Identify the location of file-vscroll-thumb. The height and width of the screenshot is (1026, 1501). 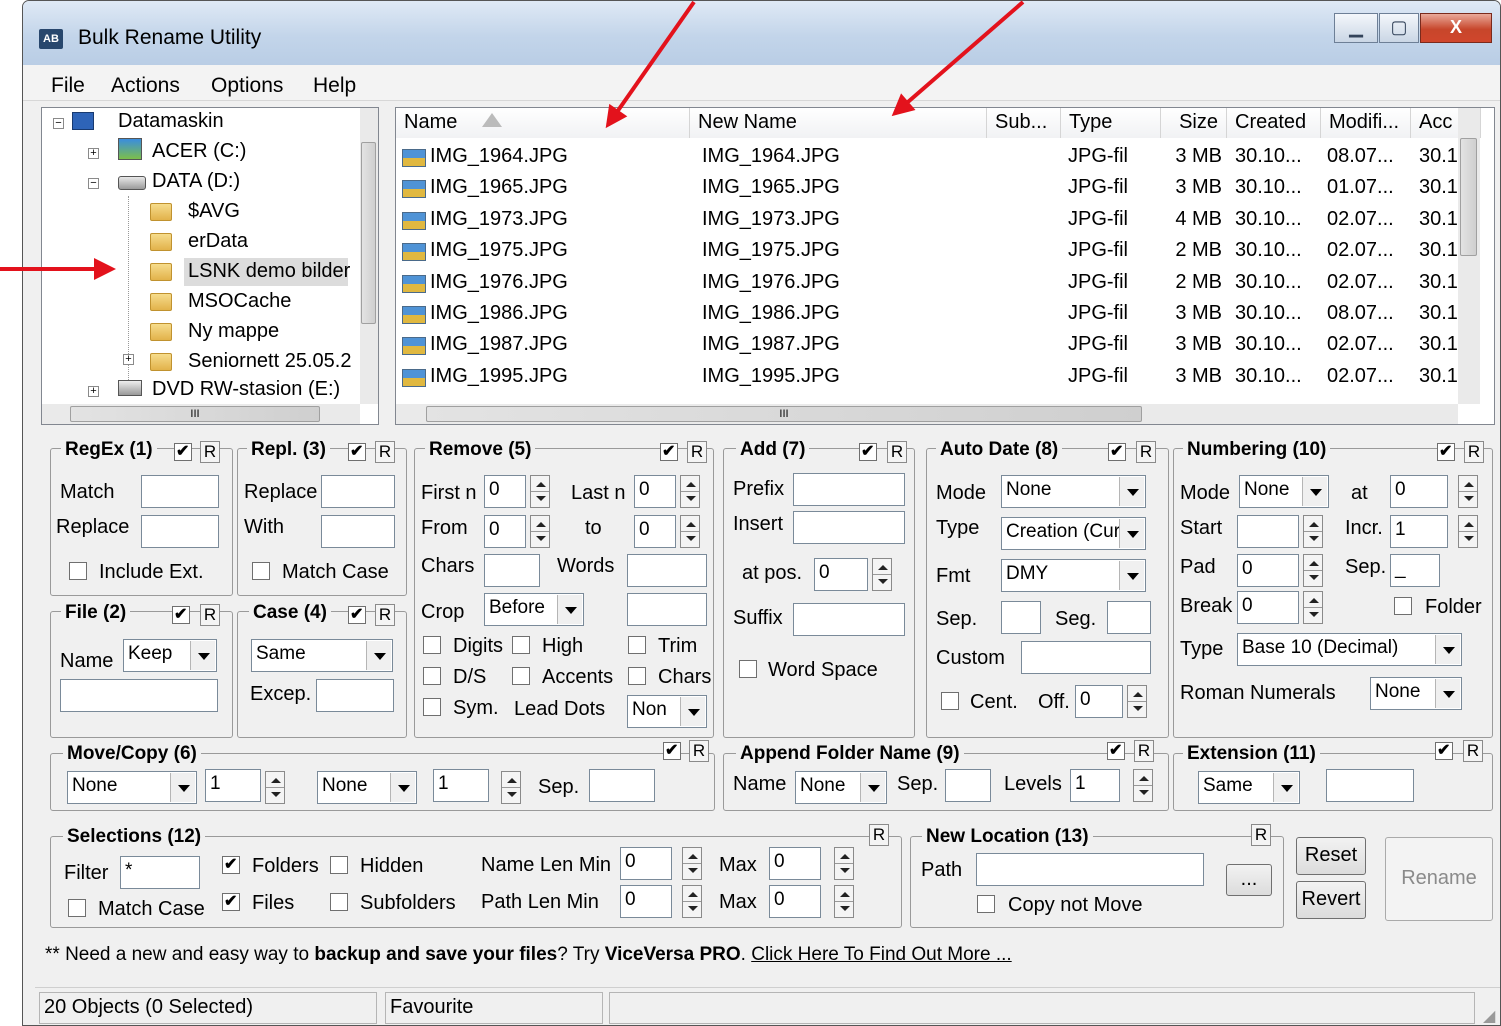
(1468, 197).